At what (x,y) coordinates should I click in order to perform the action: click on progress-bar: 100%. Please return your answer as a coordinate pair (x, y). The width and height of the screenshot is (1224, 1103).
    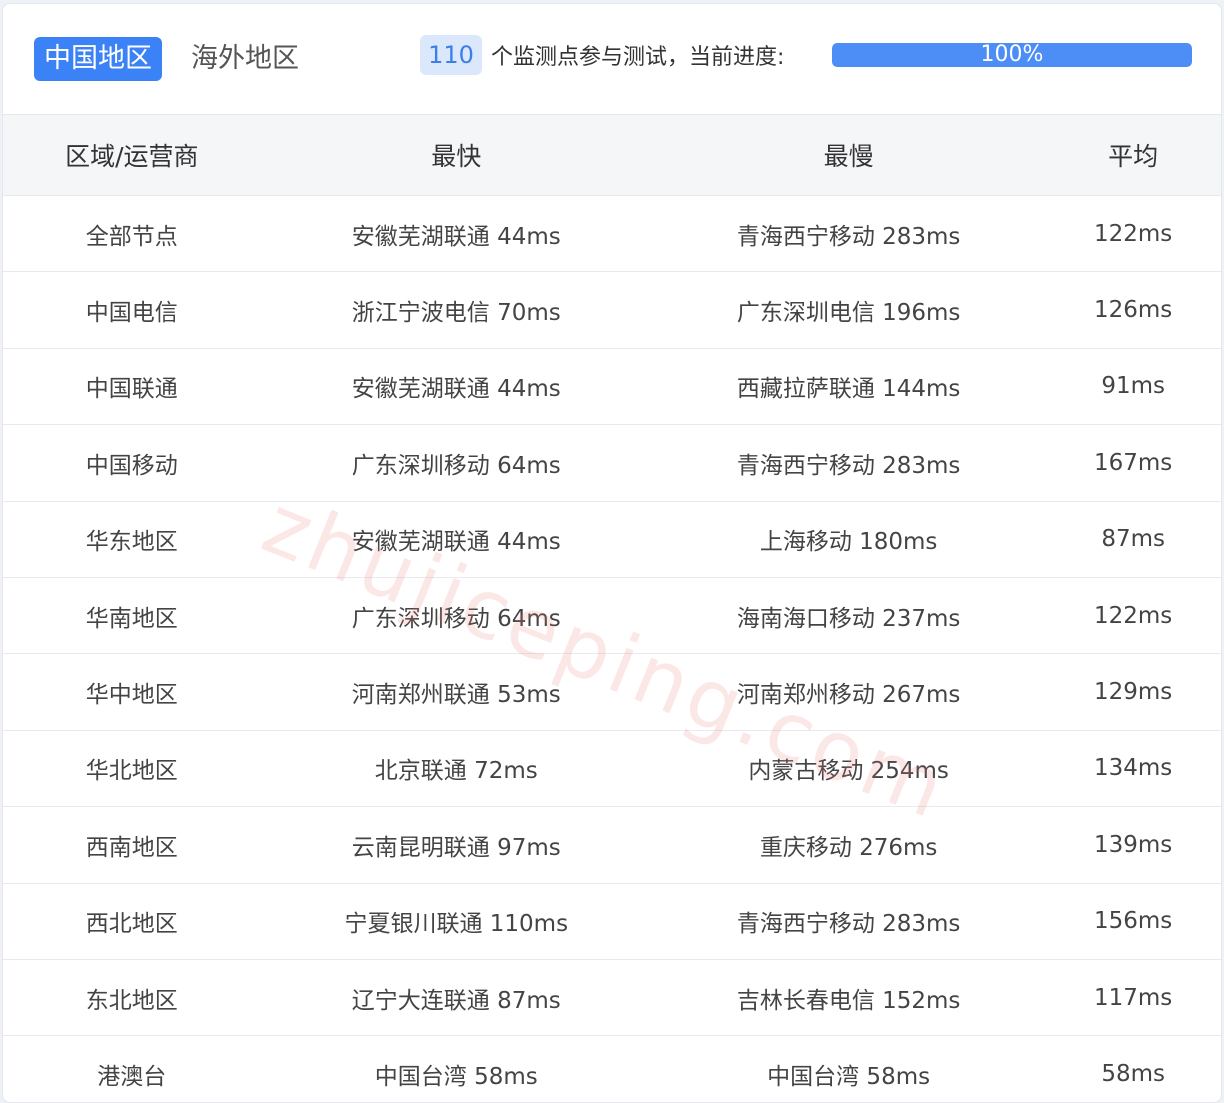
    Looking at the image, I should click on (1012, 55).